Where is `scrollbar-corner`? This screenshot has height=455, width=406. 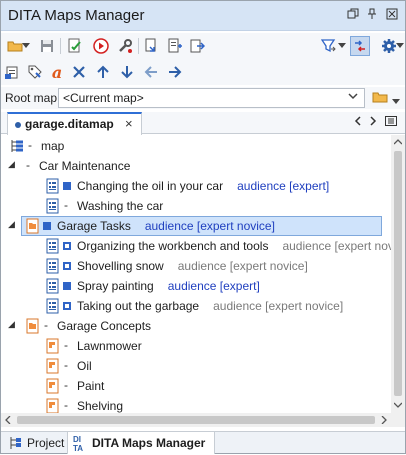 scrollbar-corner is located at coordinates (398, 420).